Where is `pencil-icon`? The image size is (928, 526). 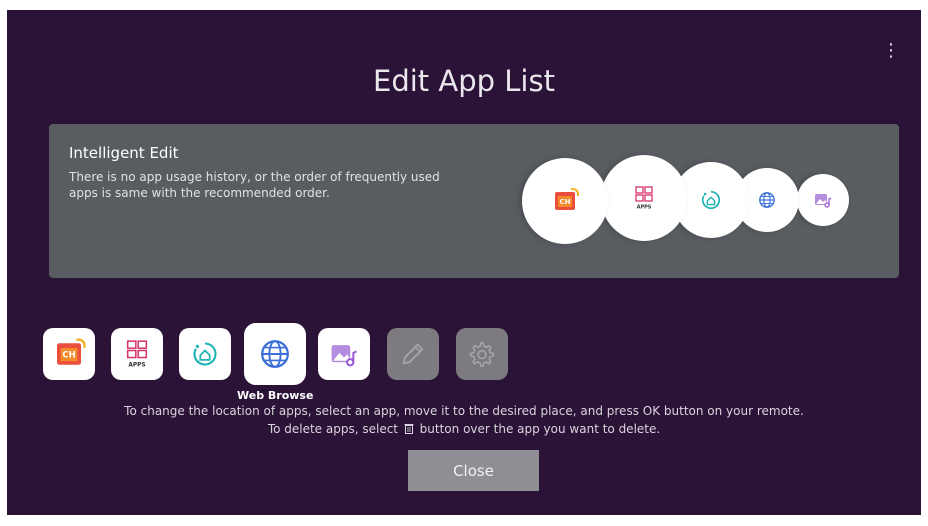 pencil-icon is located at coordinates (413, 354).